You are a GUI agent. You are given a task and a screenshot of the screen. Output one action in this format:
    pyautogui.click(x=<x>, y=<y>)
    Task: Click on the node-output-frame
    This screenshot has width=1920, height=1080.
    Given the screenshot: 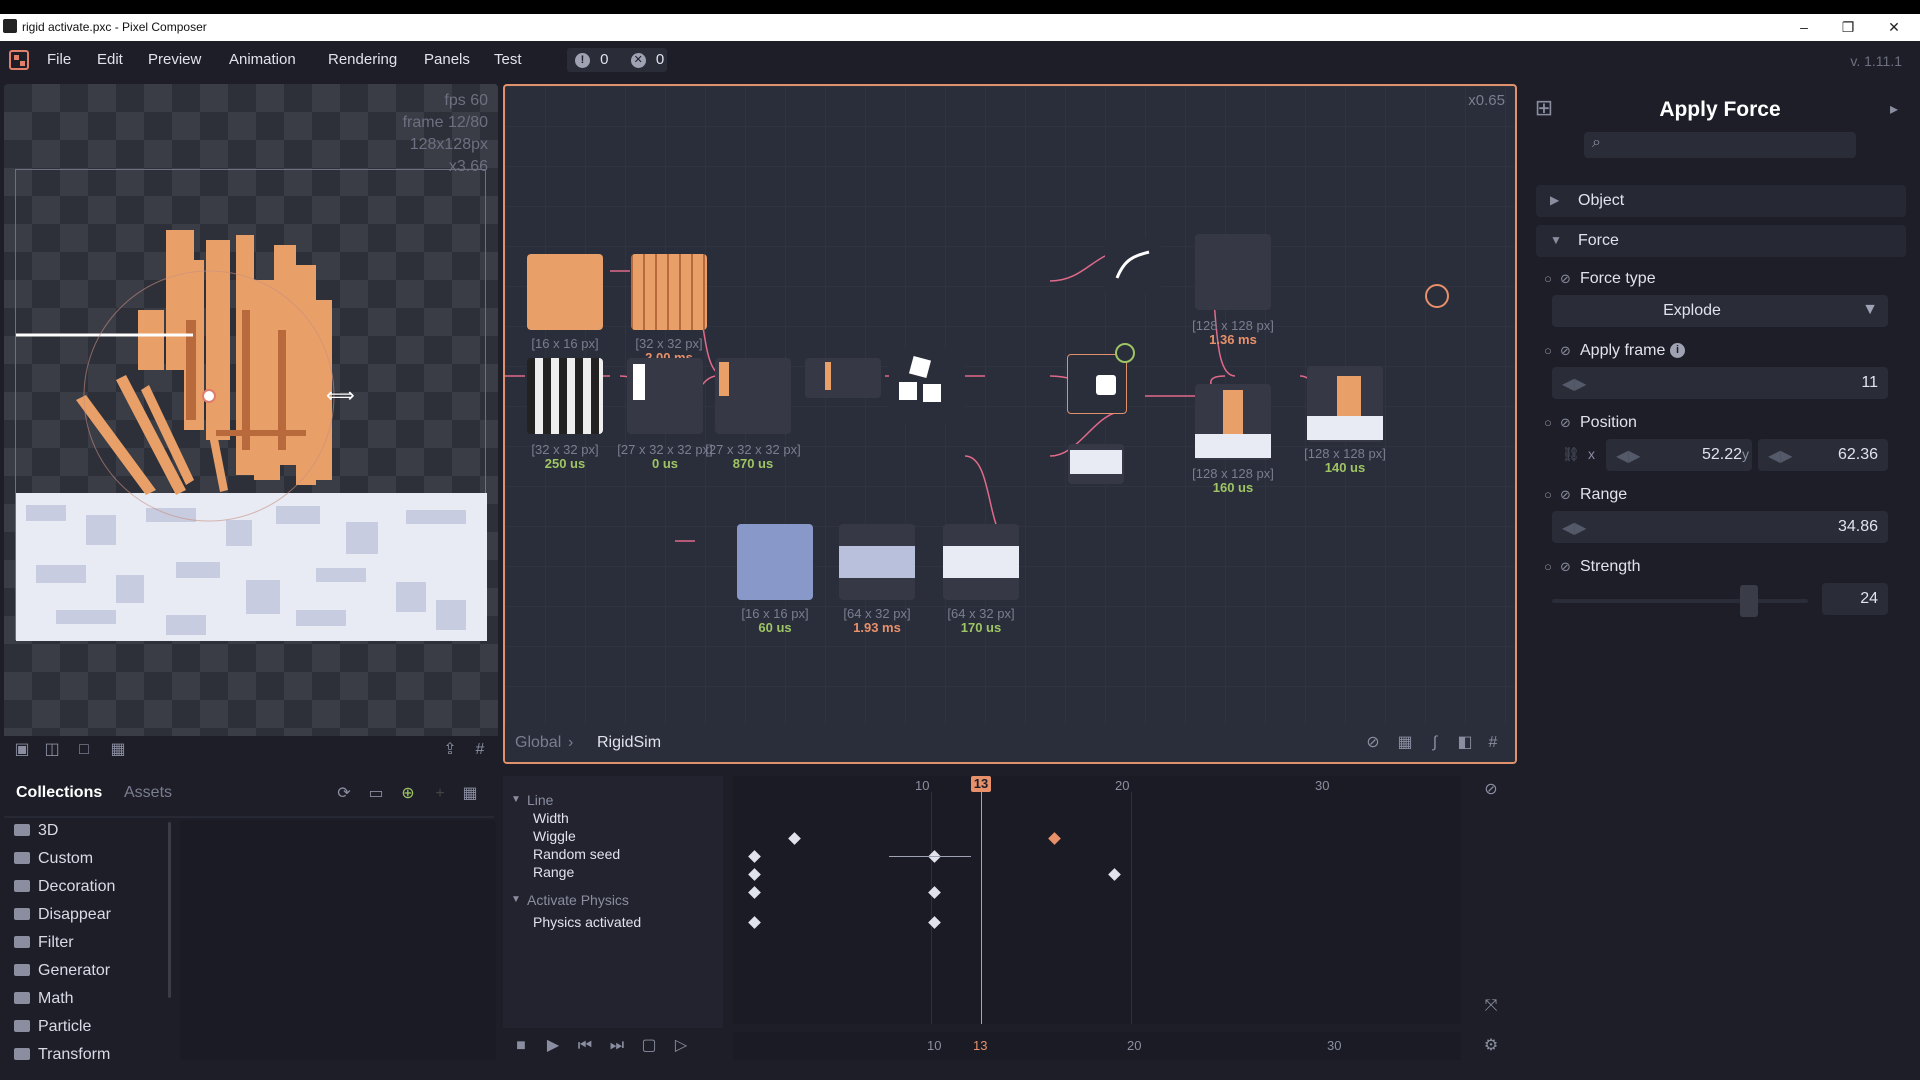 What is the action you would take?
    pyautogui.click(x=1233, y=272)
    